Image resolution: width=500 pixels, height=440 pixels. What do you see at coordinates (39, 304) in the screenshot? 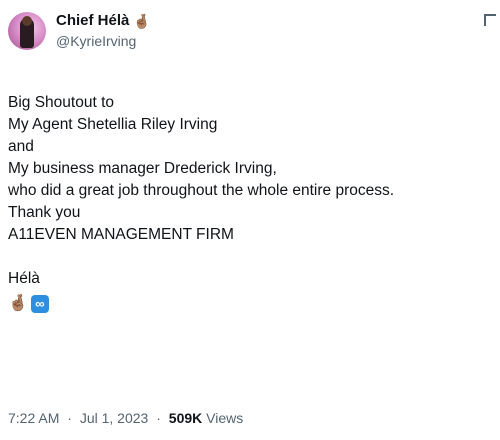
I see `infinity-icon: ∞` at bounding box center [39, 304].